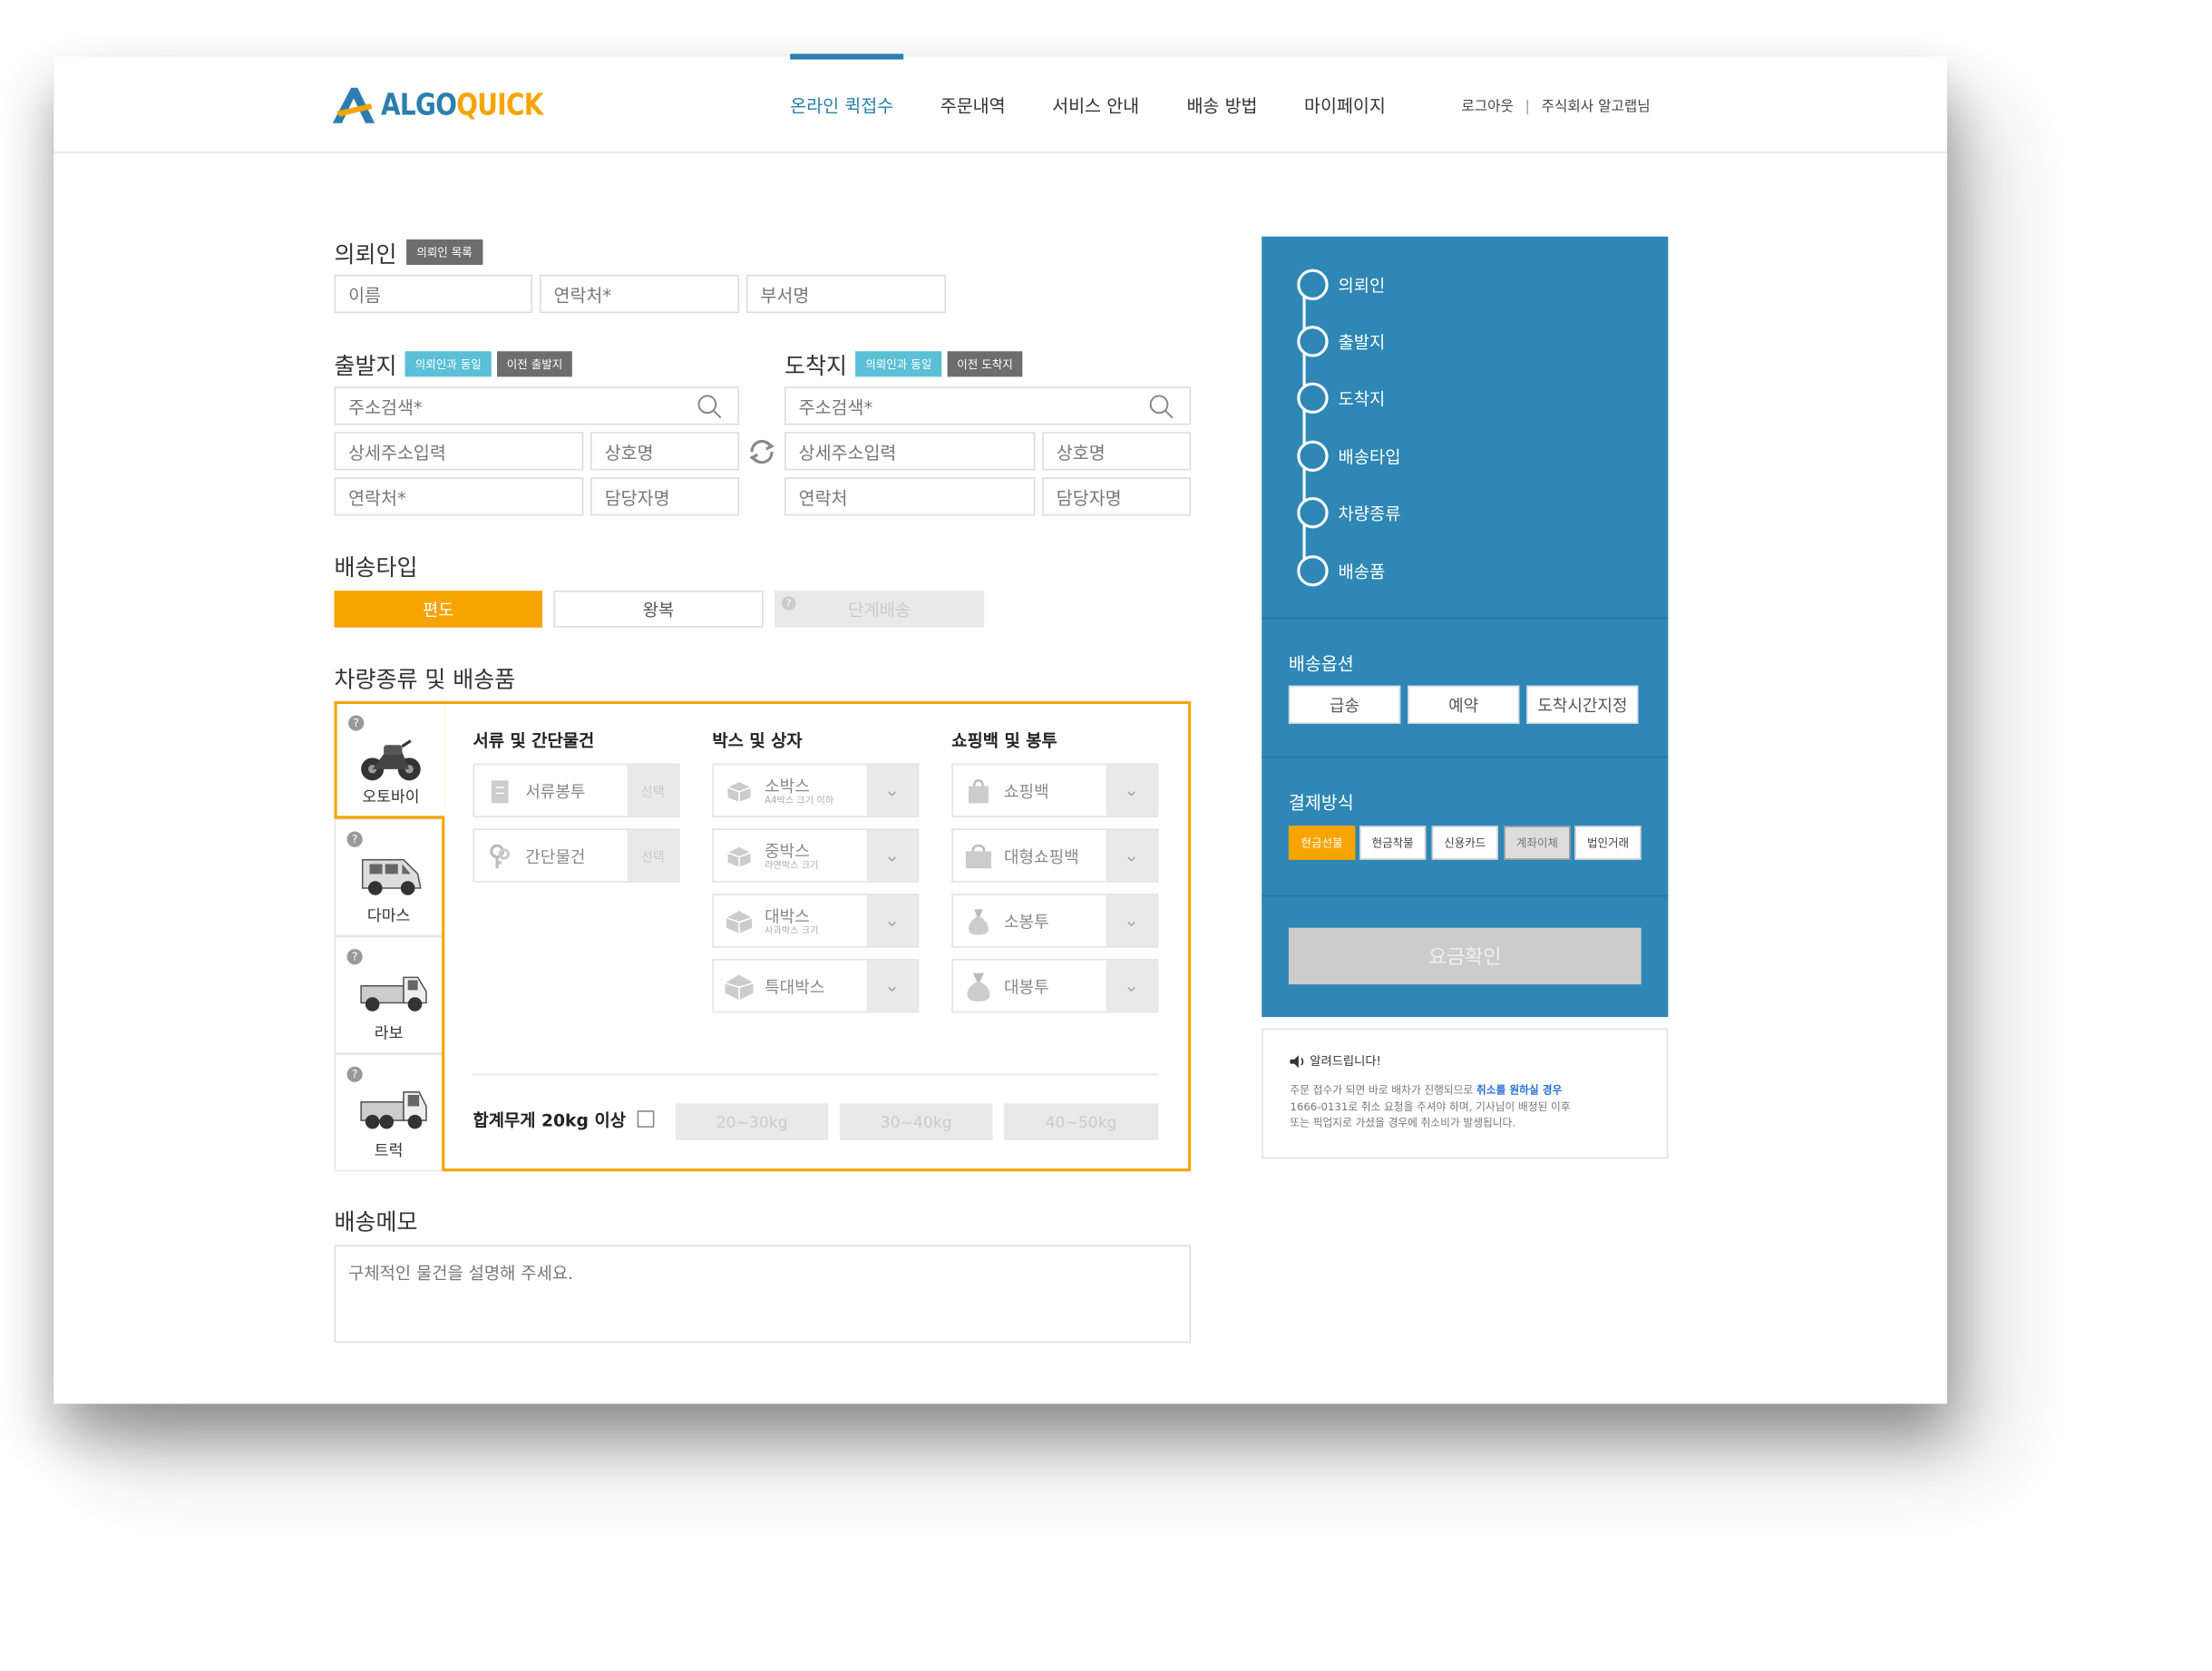 The image size is (2212, 1671). I want to click on sack-icon, so click(979, 922).